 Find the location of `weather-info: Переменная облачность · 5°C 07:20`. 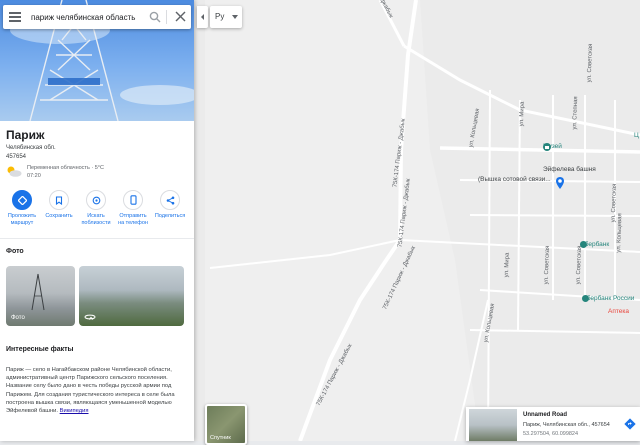

weather-info: Переменная облачность · 5°C 07:20 is located at coordinates (98, 172).